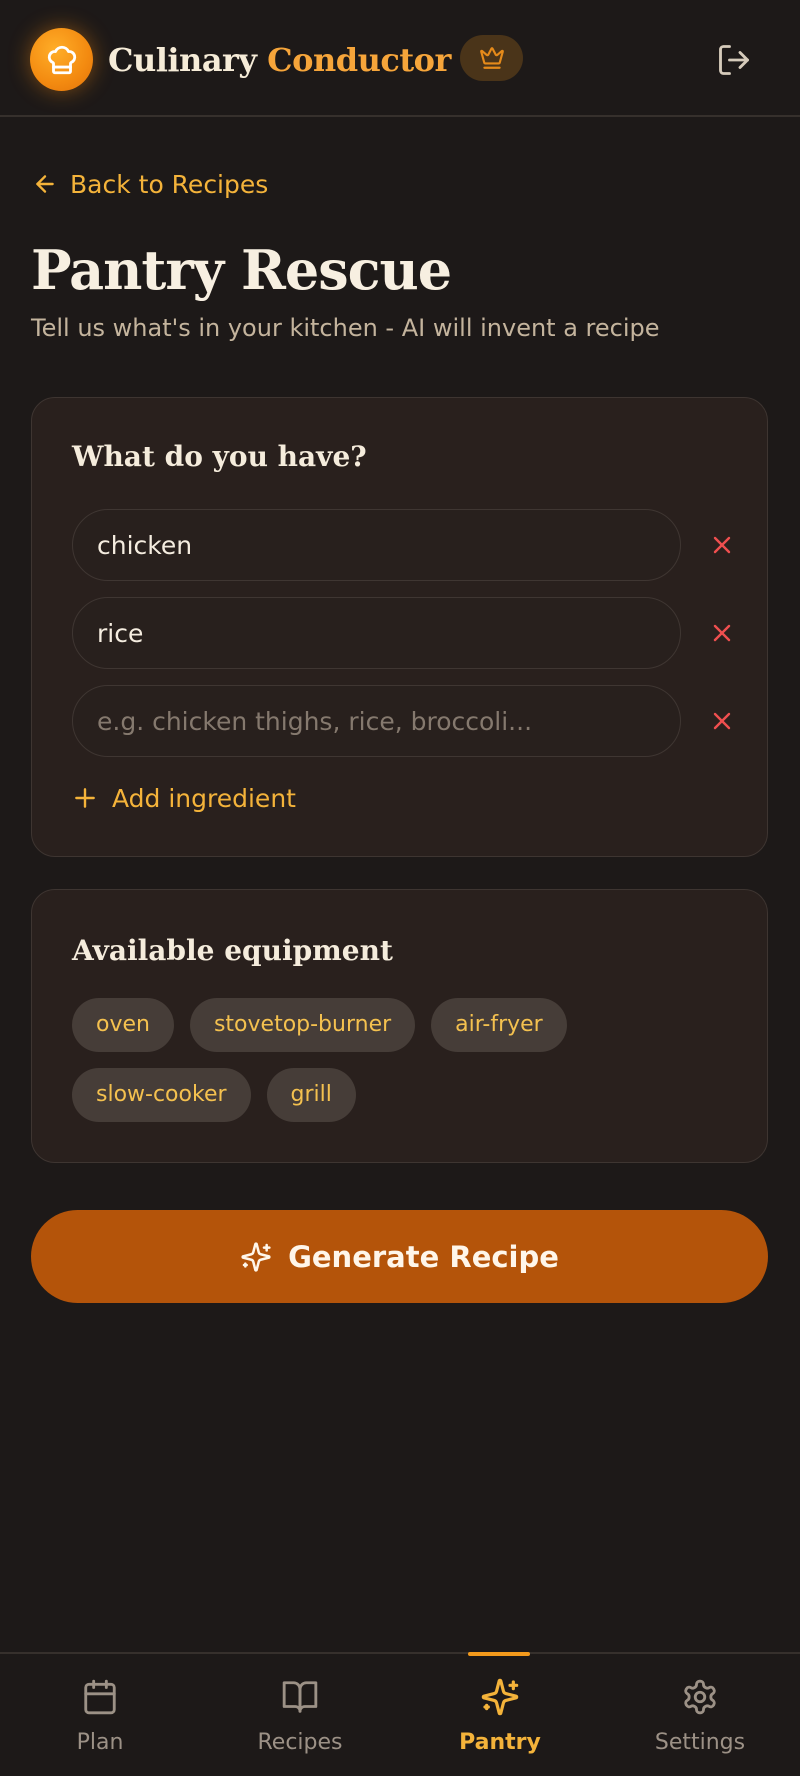  I want to click on equipment-title: Available equipment, so click(232, 950).